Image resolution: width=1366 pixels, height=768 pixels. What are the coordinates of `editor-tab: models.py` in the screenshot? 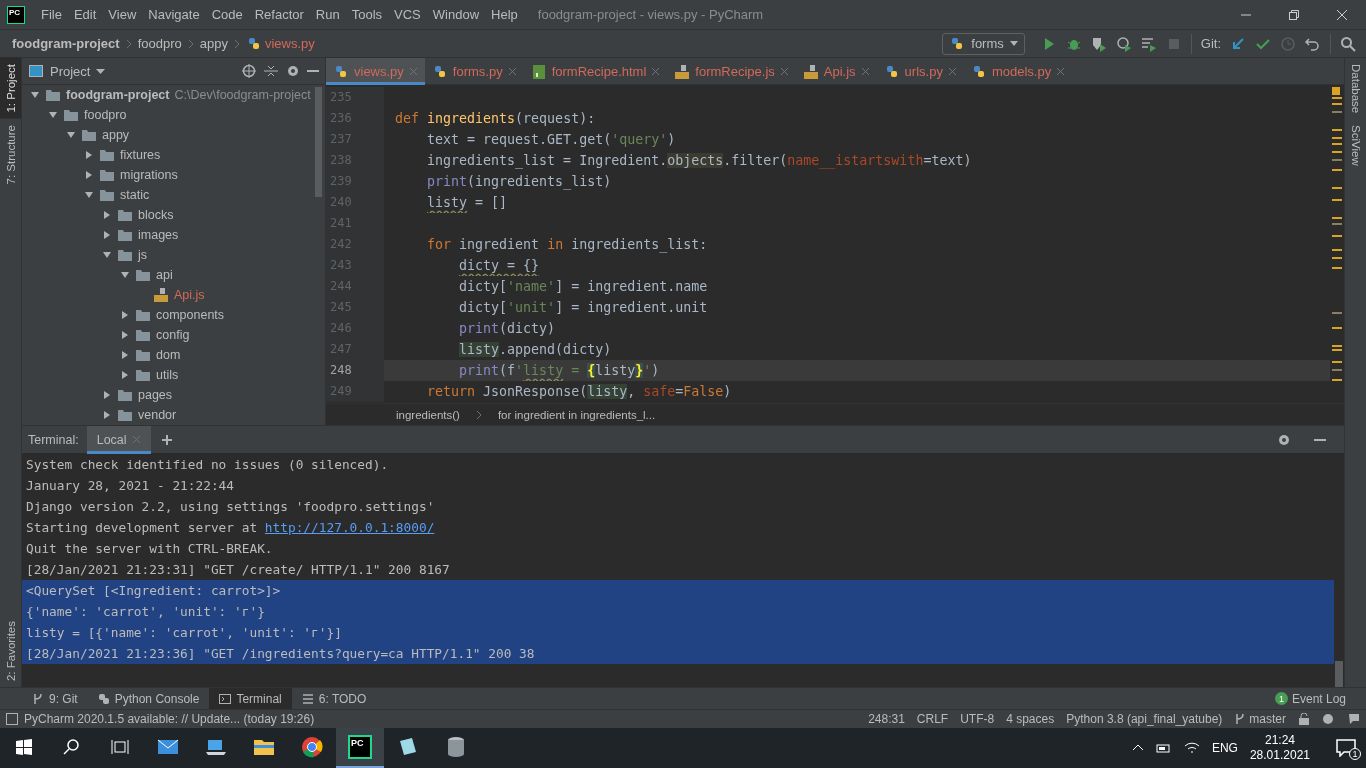 It's located at (1018, 71).